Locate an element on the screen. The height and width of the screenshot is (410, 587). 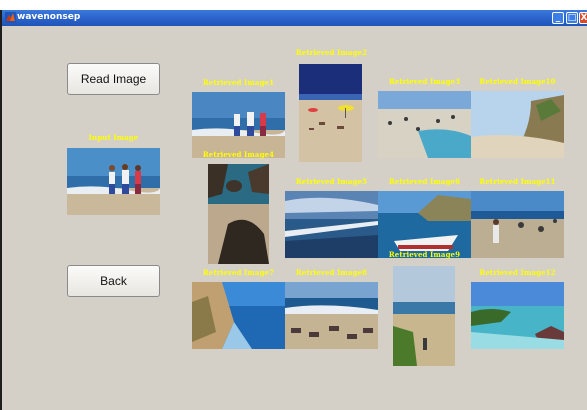
retrieved-image-6-caption: Retrieved Image6 is located at coordinates (424, 181).